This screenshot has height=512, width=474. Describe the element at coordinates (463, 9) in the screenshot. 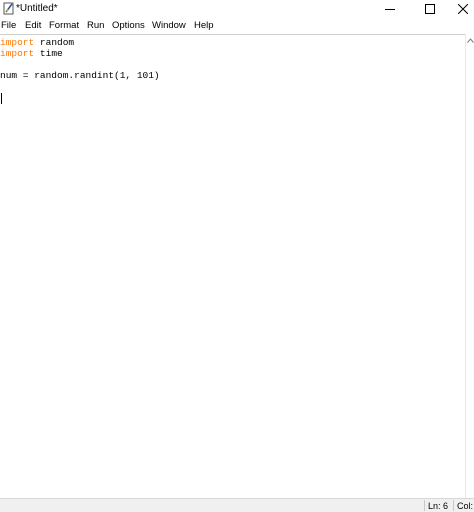

I see `close-icon` at that location.